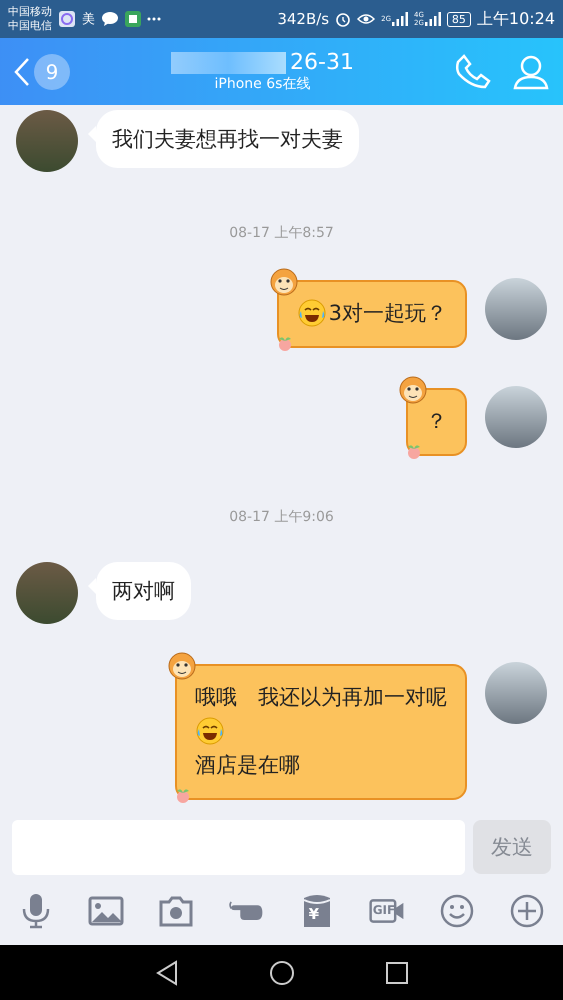  I want to click on message-time: 08-17 上午9:06, so click(281, 517).